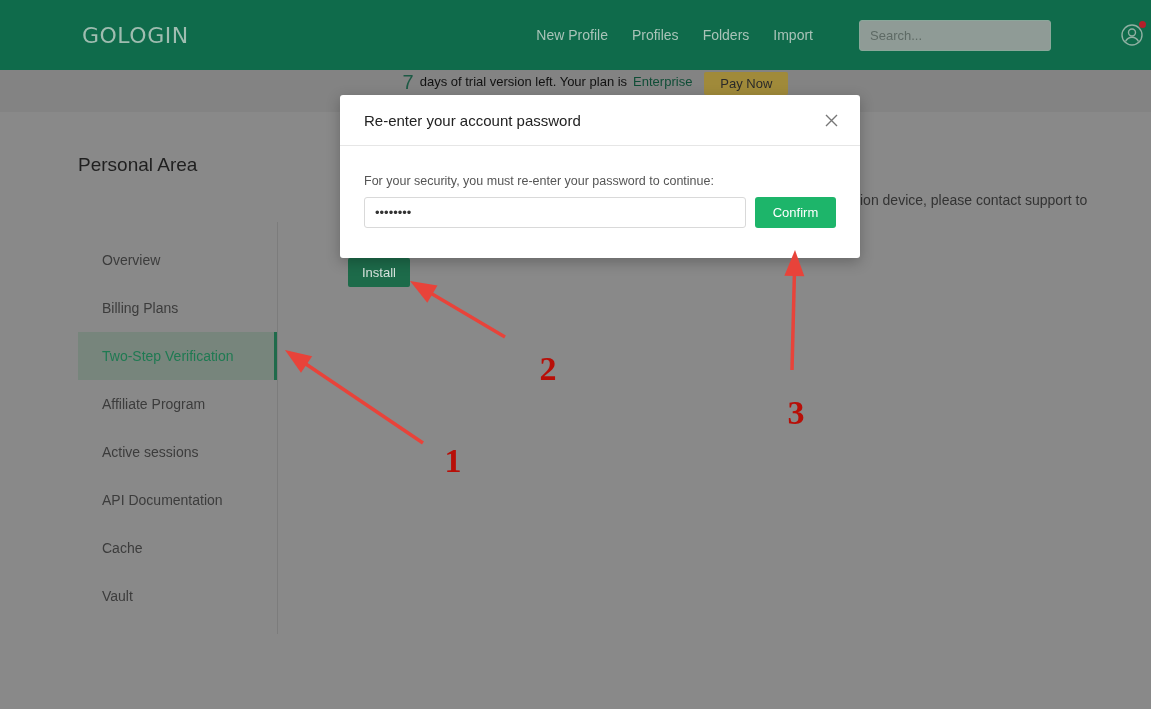 The width and height of the screenshot is (1151, 709). Describe the element at coordinates (177, 596) in the screenshot. I see `sidebar-item: Vault` at that location.